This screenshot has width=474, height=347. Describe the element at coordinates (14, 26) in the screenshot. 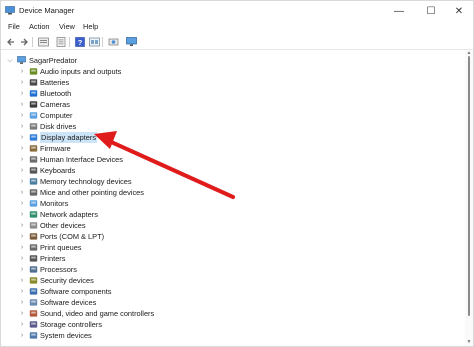

I see `menu-file: File` at that location.